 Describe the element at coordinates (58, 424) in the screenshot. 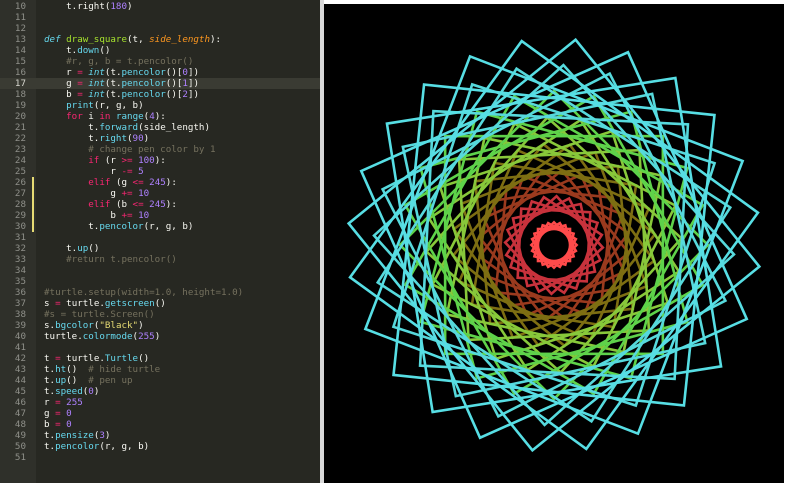

I see `code-text: b = 0` at that location.